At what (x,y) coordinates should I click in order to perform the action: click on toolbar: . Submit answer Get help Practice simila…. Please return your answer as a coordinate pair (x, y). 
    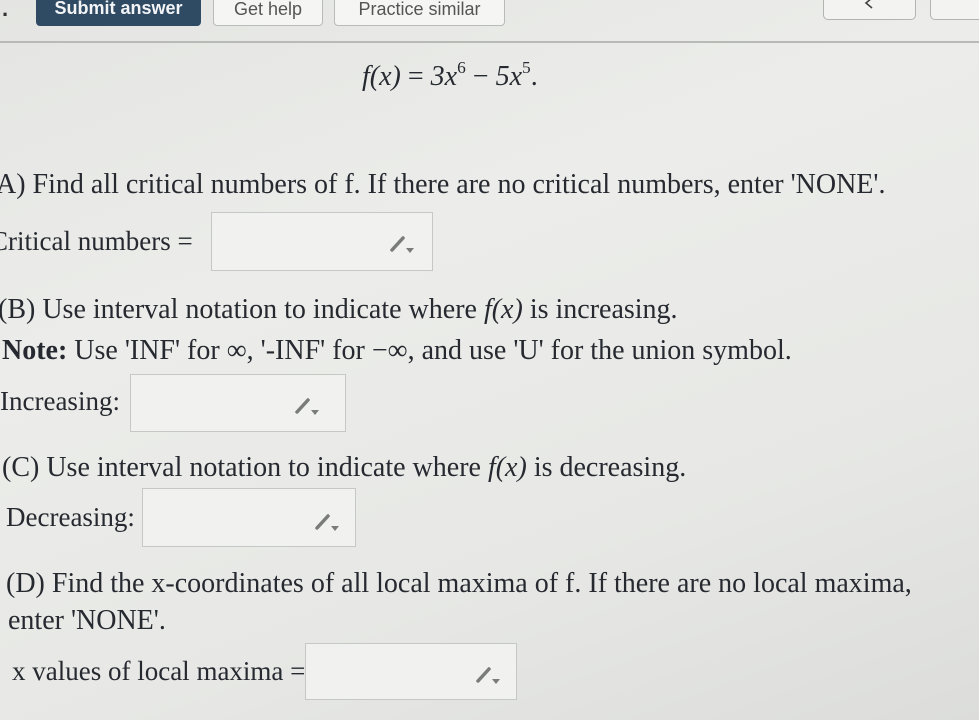
    Looking at the image, I should click on (489, 15).